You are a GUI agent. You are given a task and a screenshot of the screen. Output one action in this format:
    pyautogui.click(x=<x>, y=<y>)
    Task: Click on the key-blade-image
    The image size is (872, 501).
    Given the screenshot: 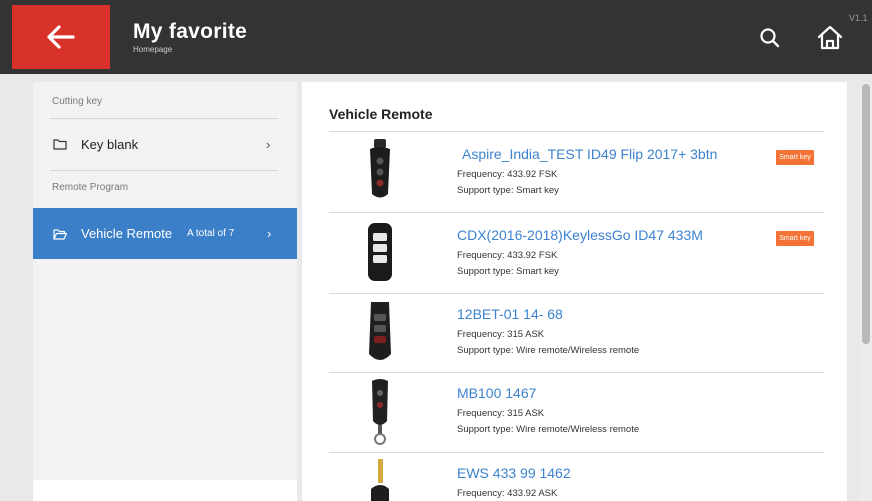 What is the action you would take?
    pyautogui.click(x=380, y=480)
    